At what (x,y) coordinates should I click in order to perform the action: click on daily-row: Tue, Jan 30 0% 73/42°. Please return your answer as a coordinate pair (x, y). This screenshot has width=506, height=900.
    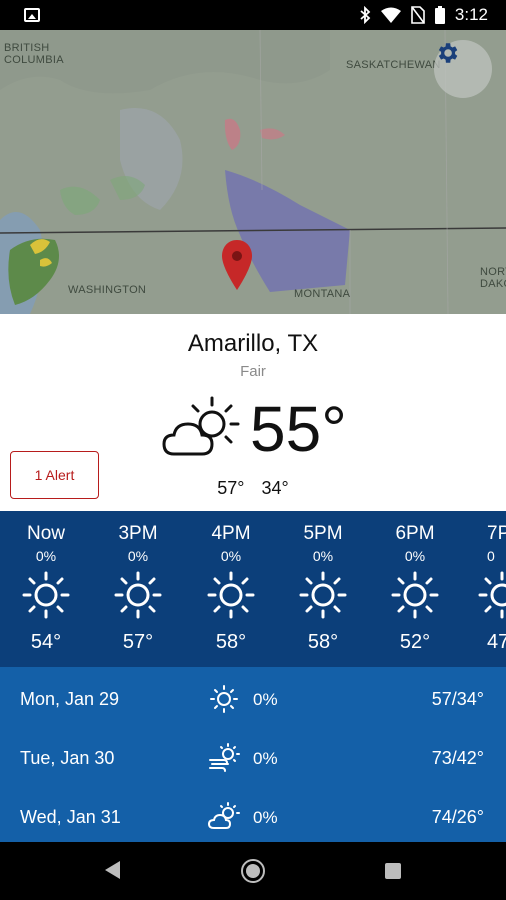
    Looking at the image, I should click on (253, 757).